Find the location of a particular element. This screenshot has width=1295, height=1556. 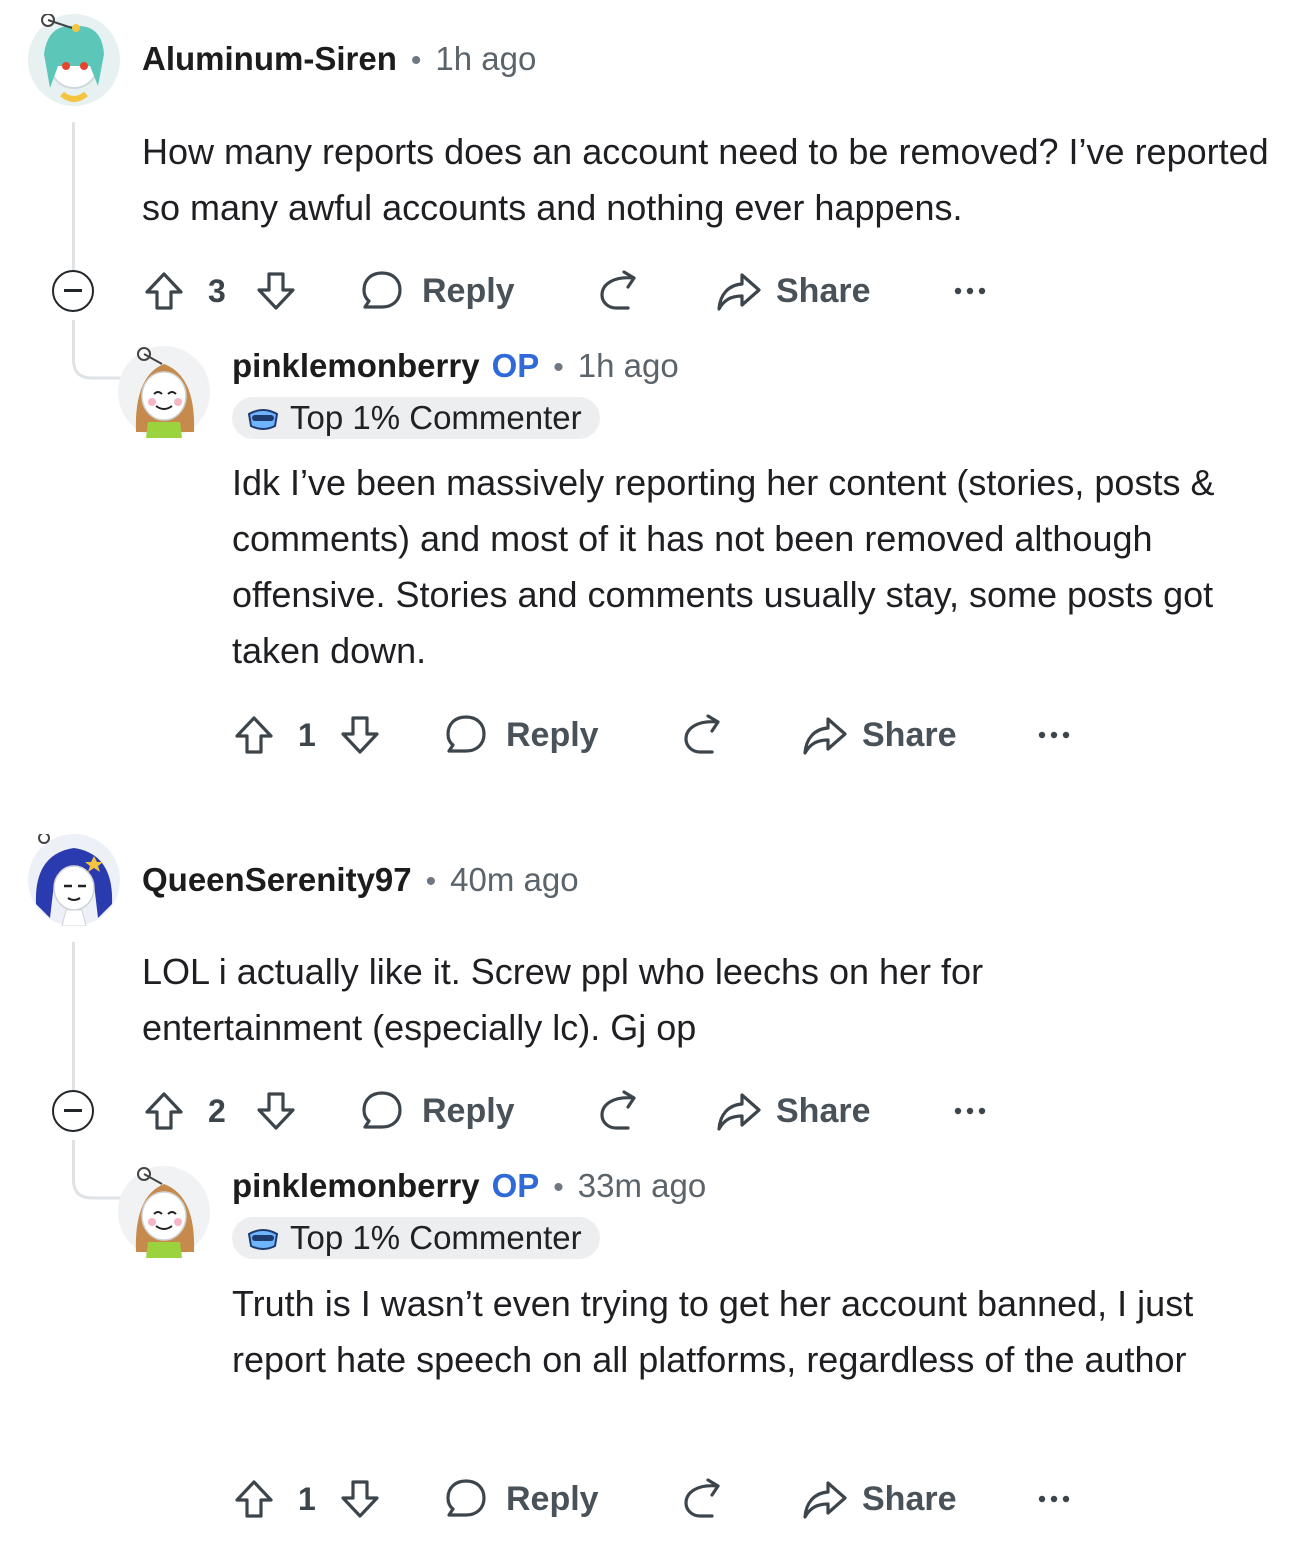

reply-header: pinklemonberry OP • 33m ago is located at coordinates (469, 1186).